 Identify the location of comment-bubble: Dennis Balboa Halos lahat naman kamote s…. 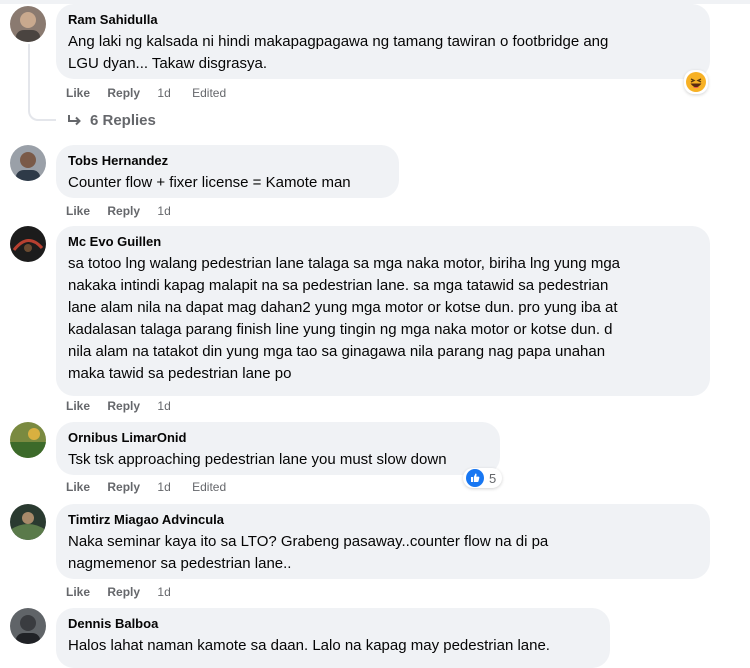
(333, 638).